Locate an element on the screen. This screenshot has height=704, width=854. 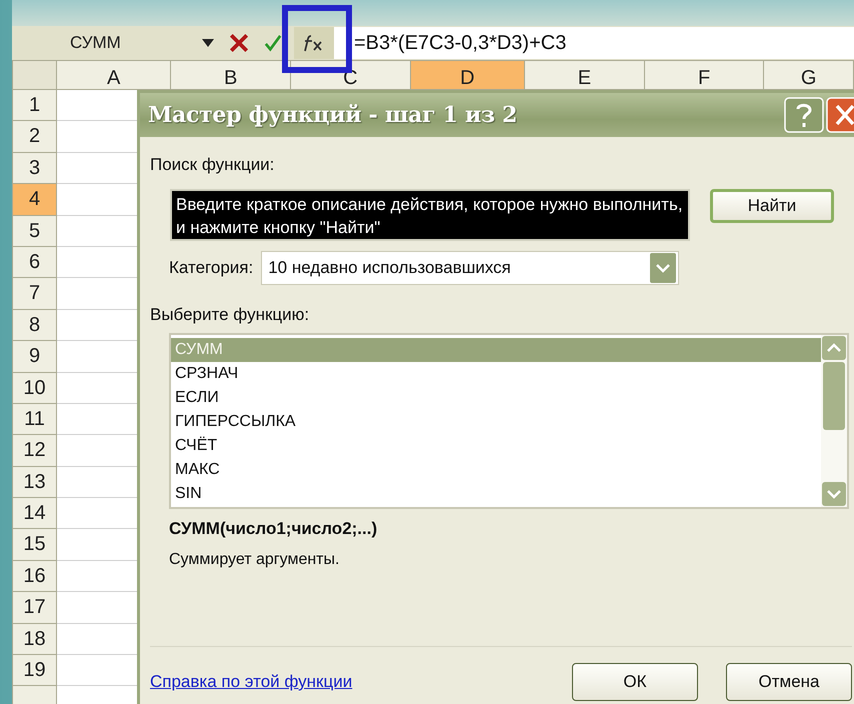
dialog-button: Отмена is located at coordinates (789, 682).